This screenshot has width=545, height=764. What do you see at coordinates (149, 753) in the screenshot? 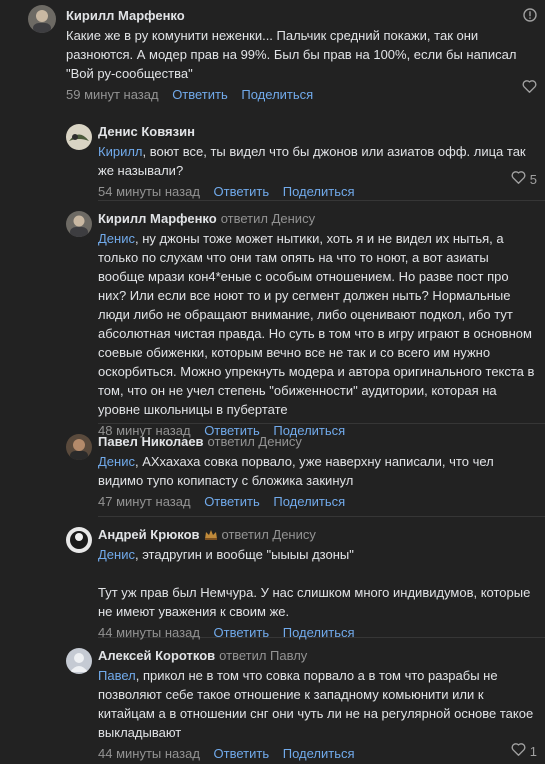
I see `timestamp: 44 минуты назад` at bounding box center [149, 753].